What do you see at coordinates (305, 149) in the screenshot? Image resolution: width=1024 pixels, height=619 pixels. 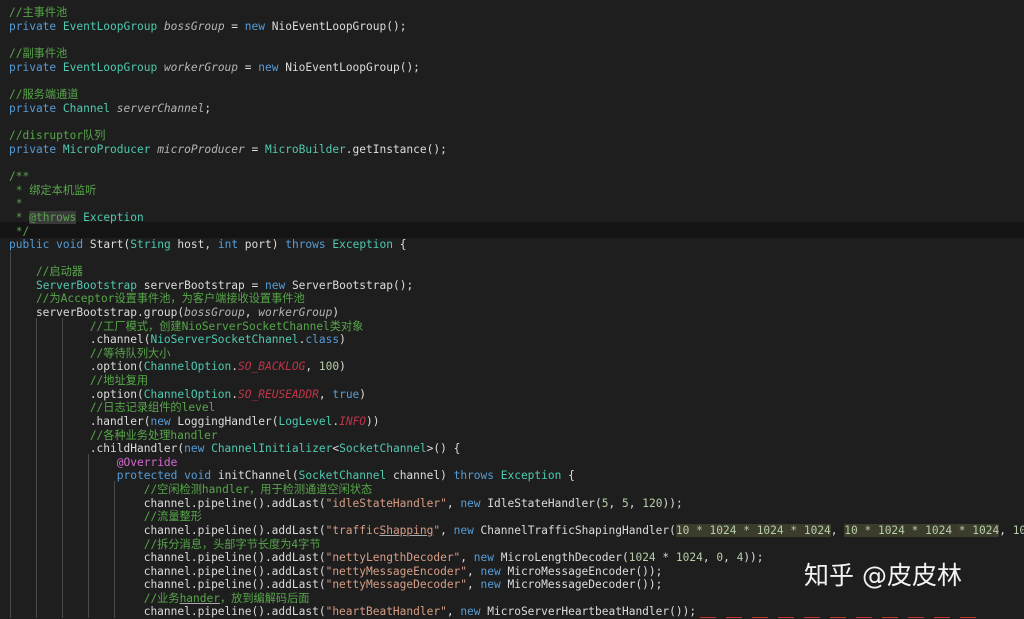 I see `code-token: MicroBuilder` at bounding box center [305, 149].